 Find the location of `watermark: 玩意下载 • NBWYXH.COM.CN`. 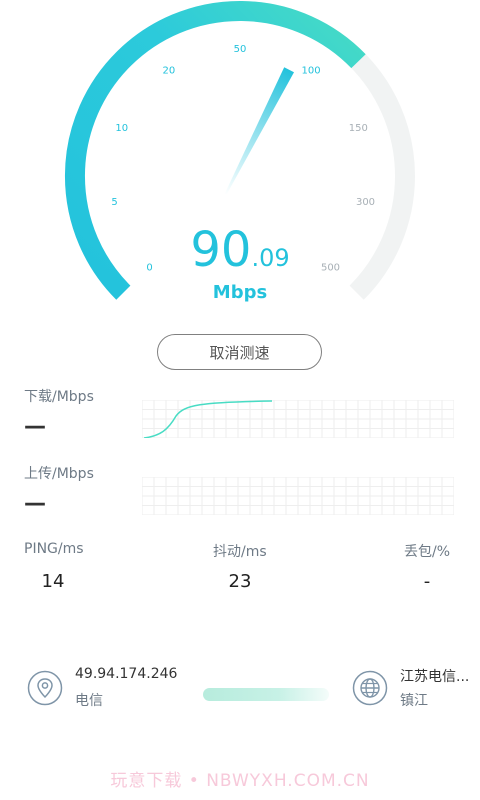

watermark: 玩意下载 • NBWYXH.COM.CN is located at coordinates (240, 781).